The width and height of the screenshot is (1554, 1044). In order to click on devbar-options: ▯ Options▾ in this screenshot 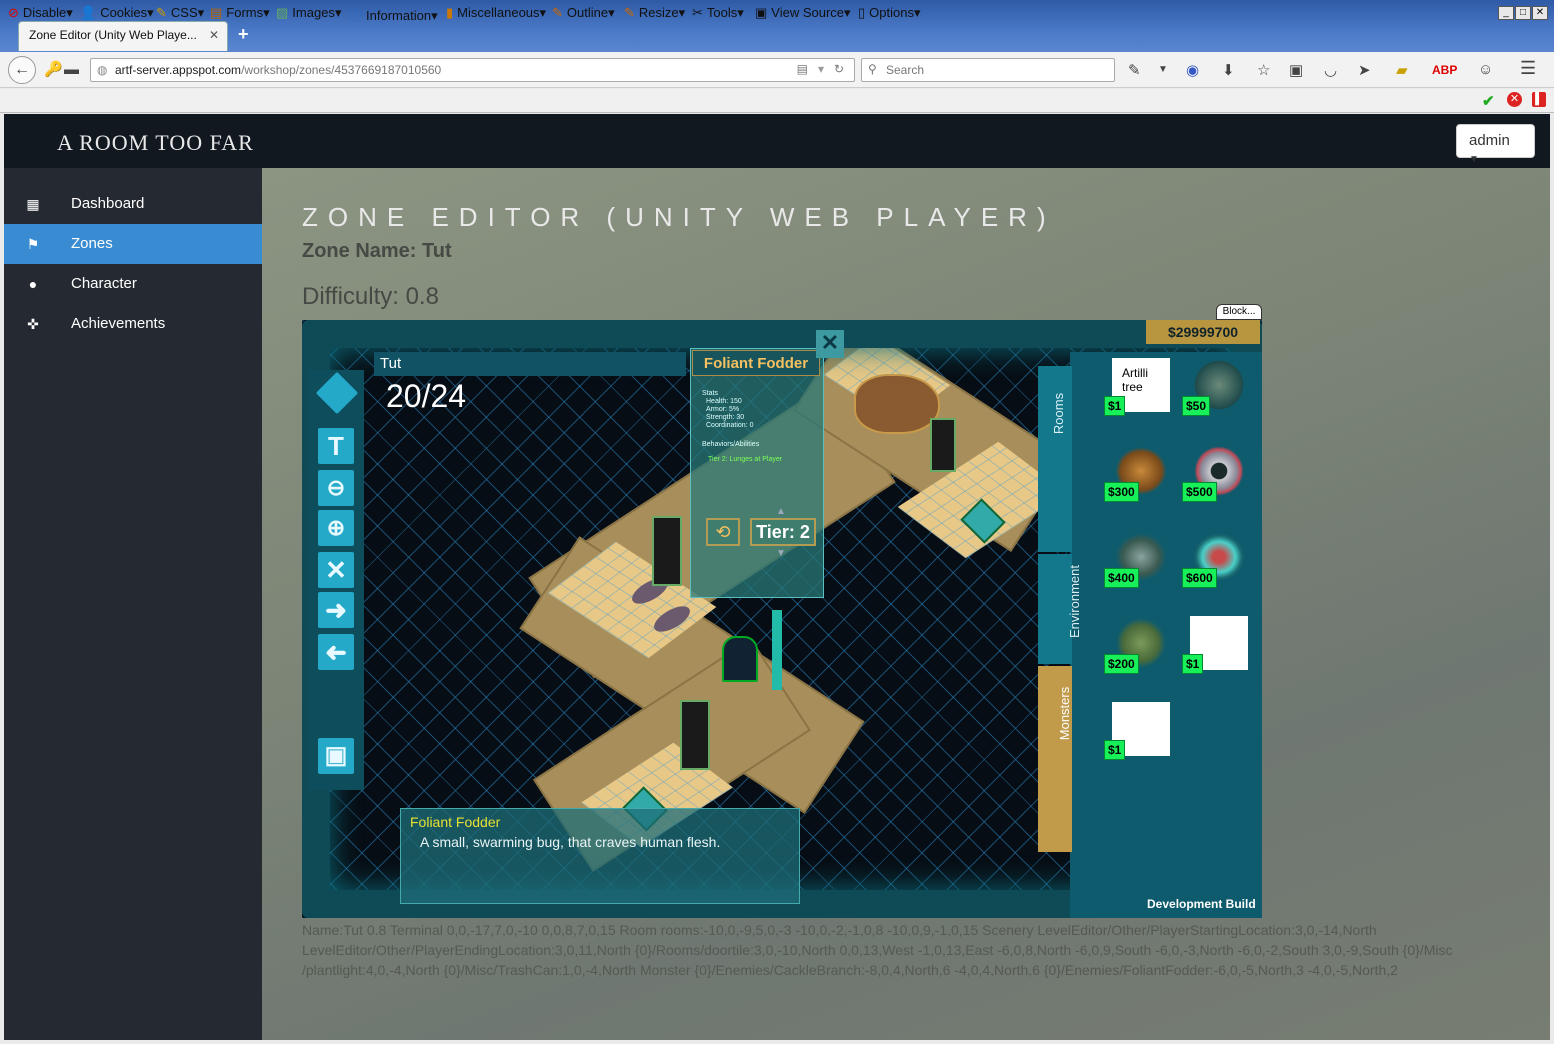, I will do `click(889, 13)`.